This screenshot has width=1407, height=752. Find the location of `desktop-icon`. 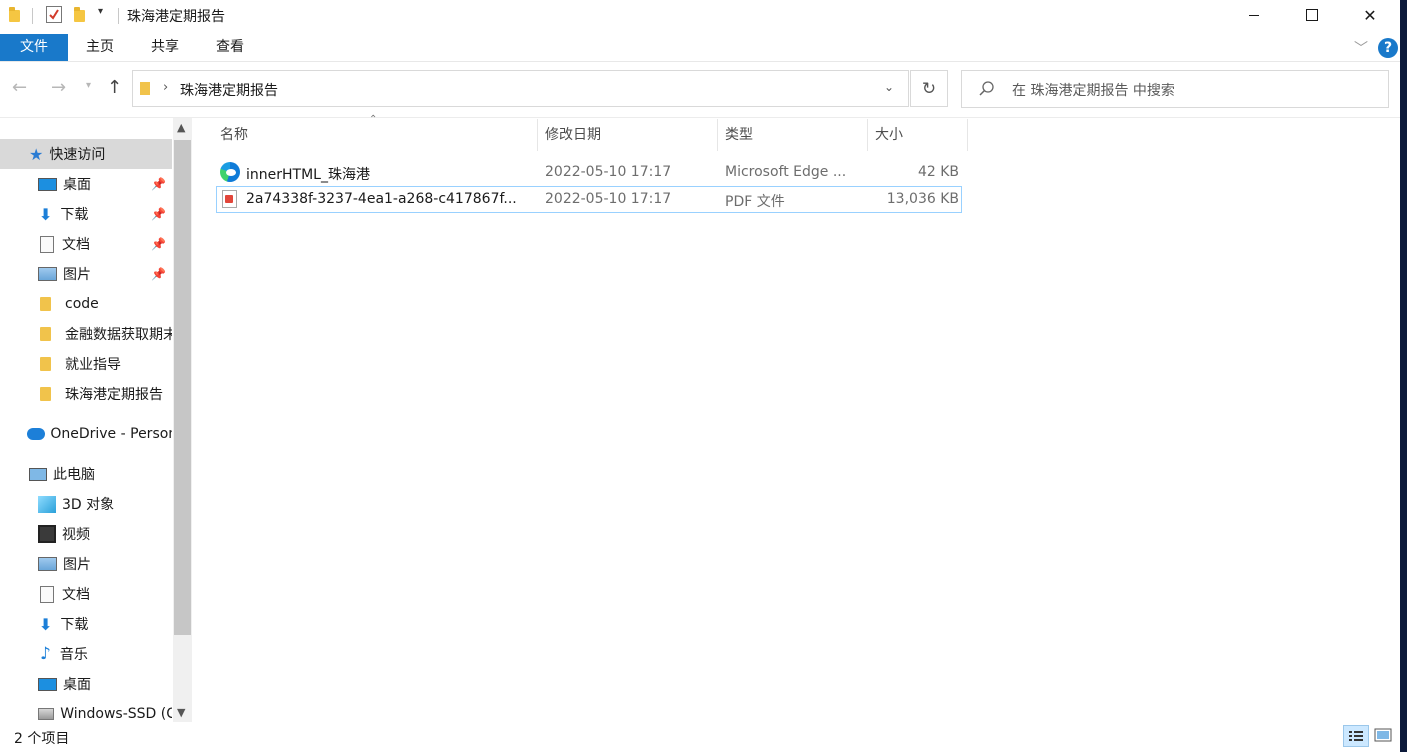

desktop-icon is located at coordinates (47, 184).